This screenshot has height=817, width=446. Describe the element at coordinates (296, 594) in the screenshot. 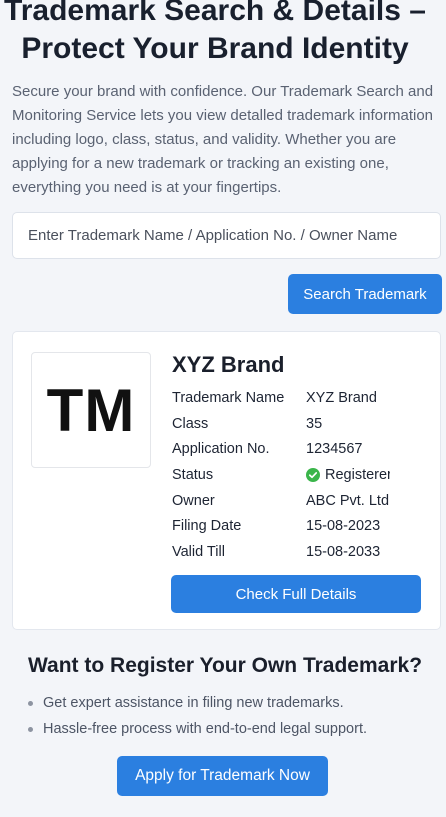

I see `check-full-details-button: Check Full Details` at that location.